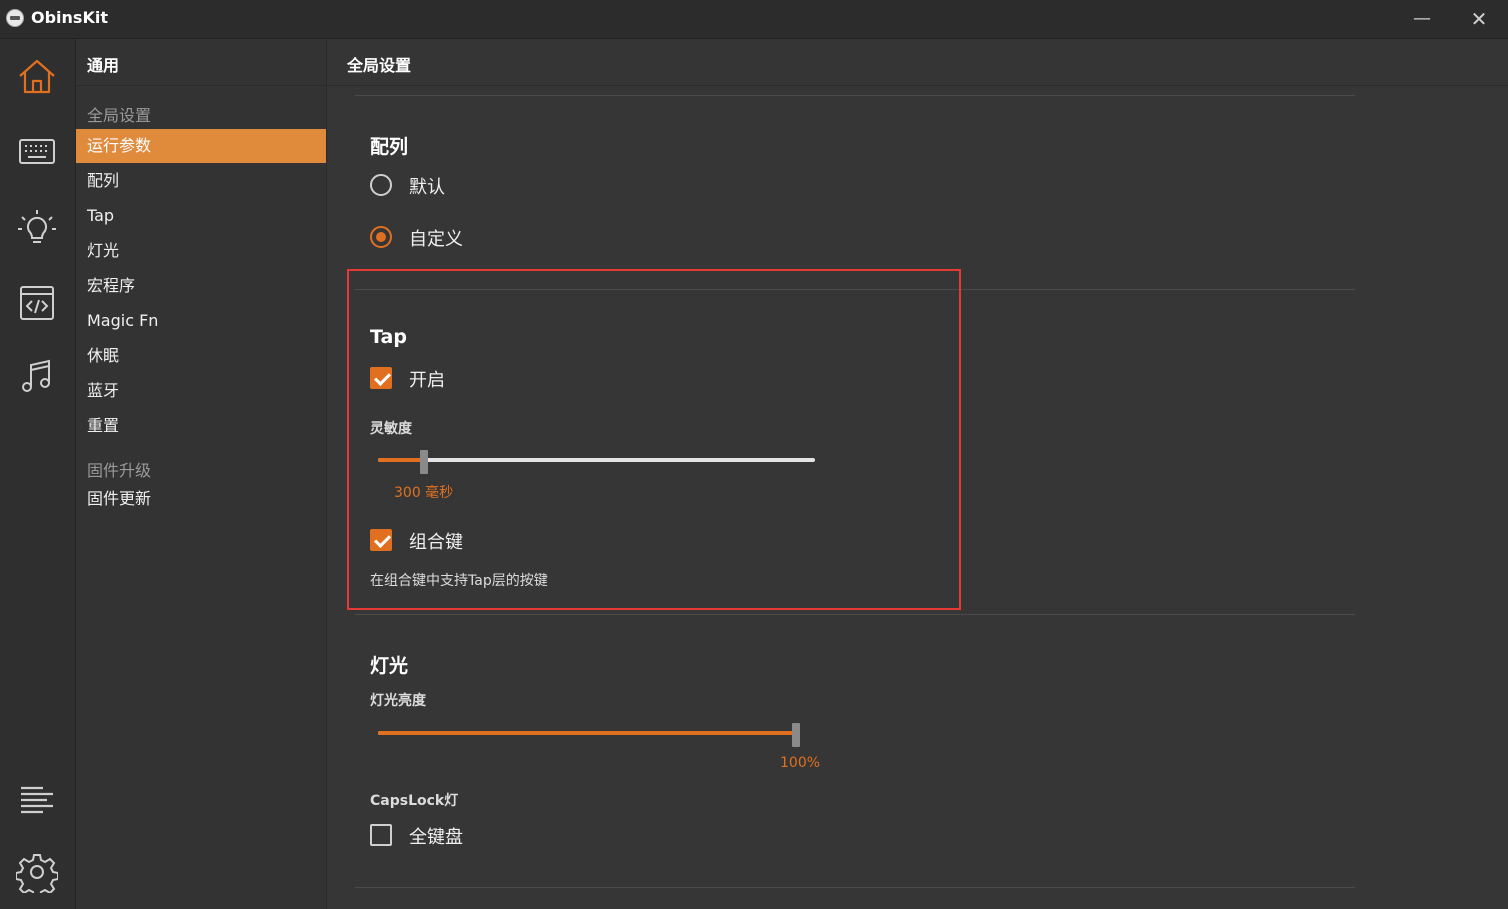  What do you see at coordinates (15, 18) in the screenshot?
I see `app-logo-icon` at bounding box center [15, 18].